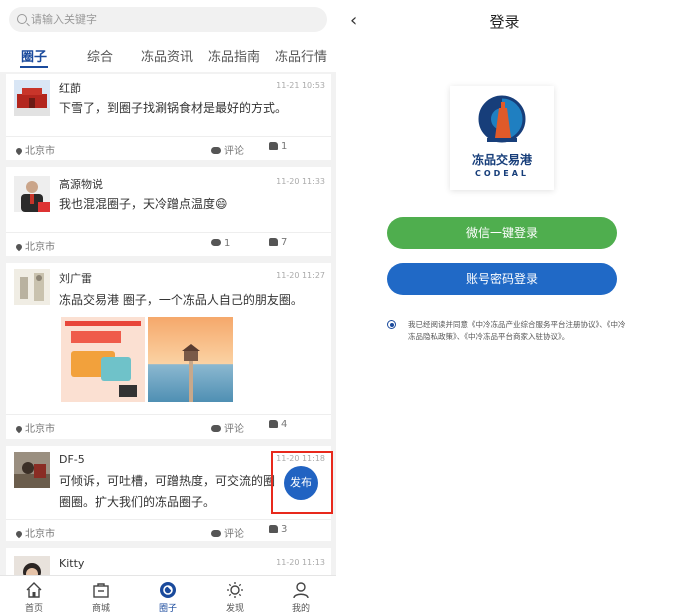  I want to click on nav-circle-label: 圈子, so click(167, 609).